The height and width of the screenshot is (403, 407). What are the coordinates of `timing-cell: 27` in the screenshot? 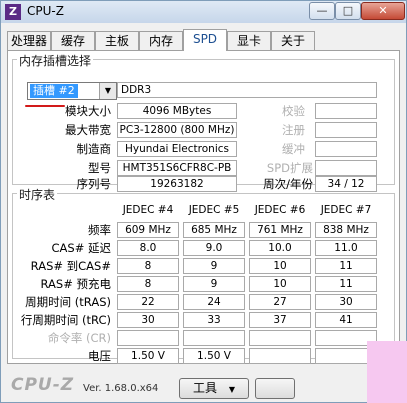 It's located at (280, 302).